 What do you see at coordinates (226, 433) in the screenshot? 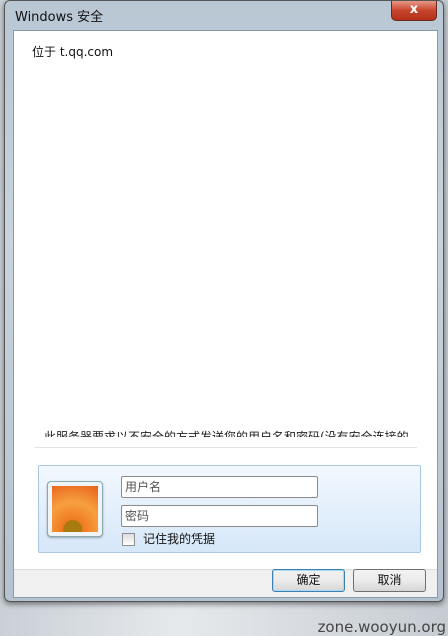
I see `message-text: 此服务器要求以不安全的方式发送您的用户名和密码(没有安全连接的` at bounding box center [226, 433].